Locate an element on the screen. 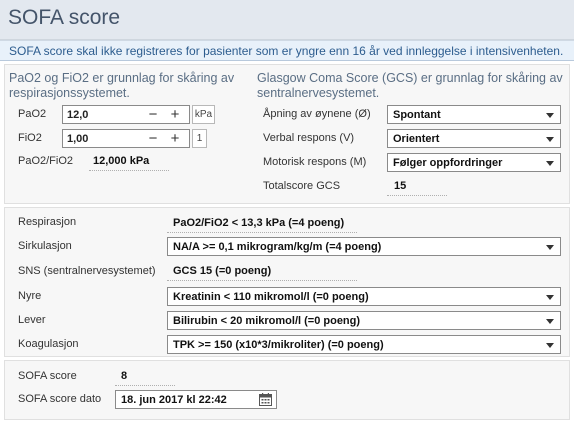  liver-score-label: Lever is located at coordinates (32, 320).